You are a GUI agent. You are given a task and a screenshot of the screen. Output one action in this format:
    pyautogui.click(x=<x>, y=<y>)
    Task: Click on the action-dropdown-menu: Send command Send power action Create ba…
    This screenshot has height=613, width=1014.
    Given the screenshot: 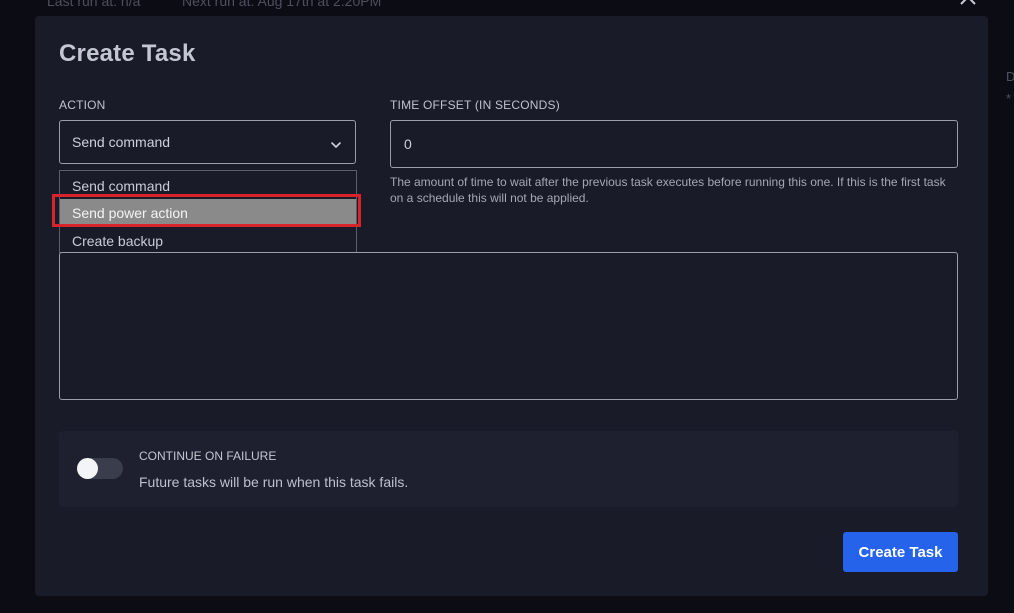 What is the action you would take?
    pyautogui.click(x=208, y=211)
    